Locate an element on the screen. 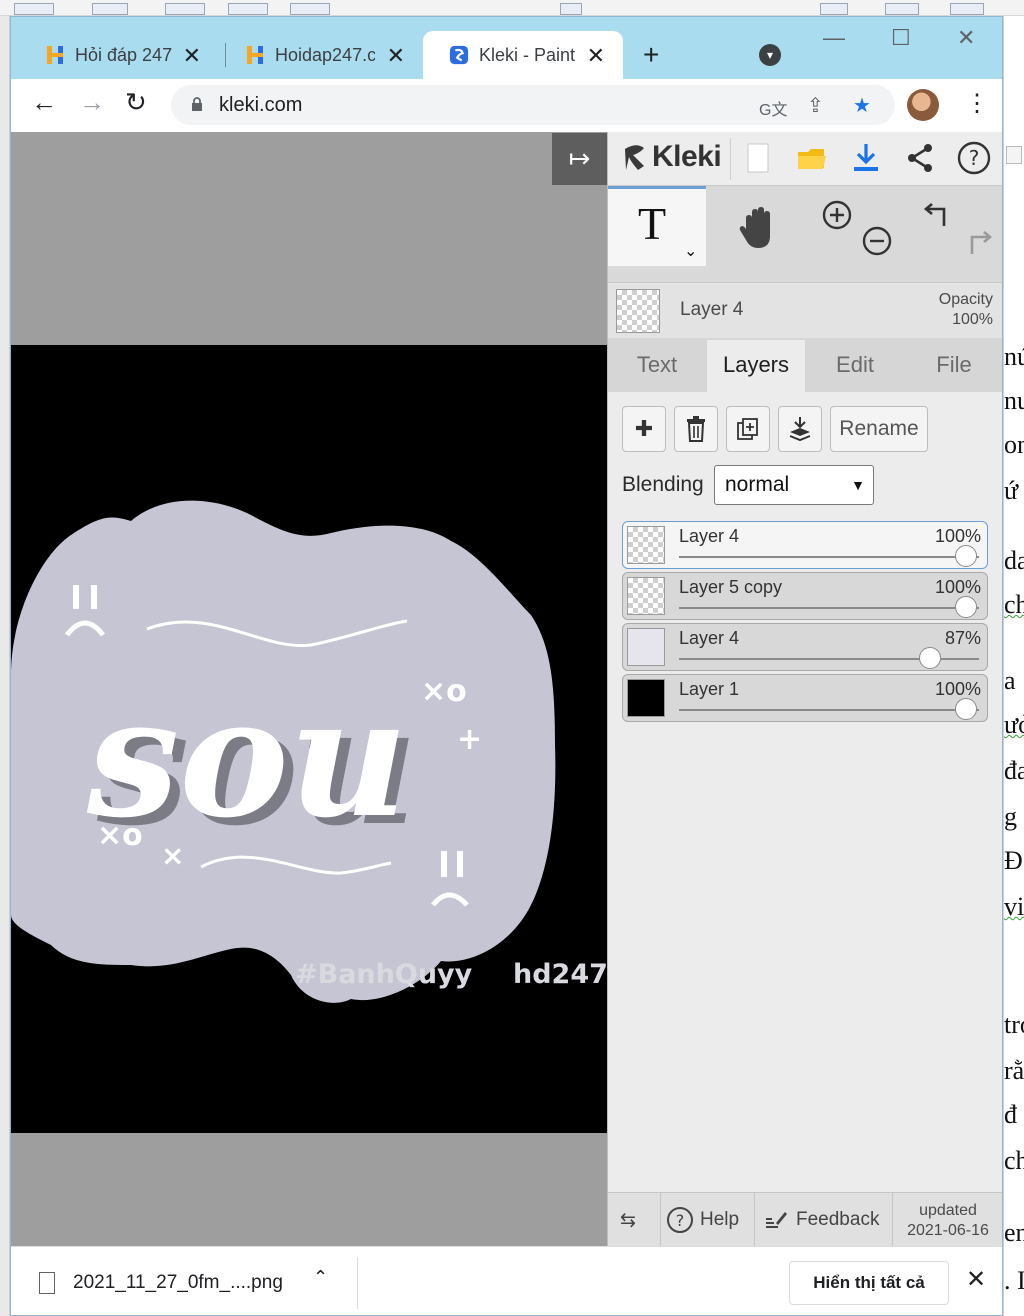 This screenshot has width=1024, height=1316. redo-icon is located at coordinates (977, 241).